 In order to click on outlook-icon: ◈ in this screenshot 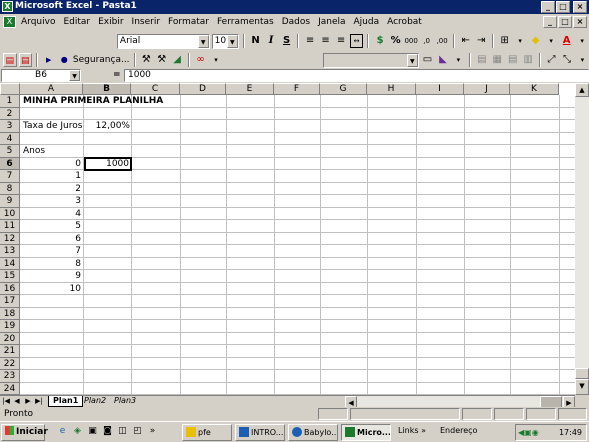, I will do `click(77, 431)`.